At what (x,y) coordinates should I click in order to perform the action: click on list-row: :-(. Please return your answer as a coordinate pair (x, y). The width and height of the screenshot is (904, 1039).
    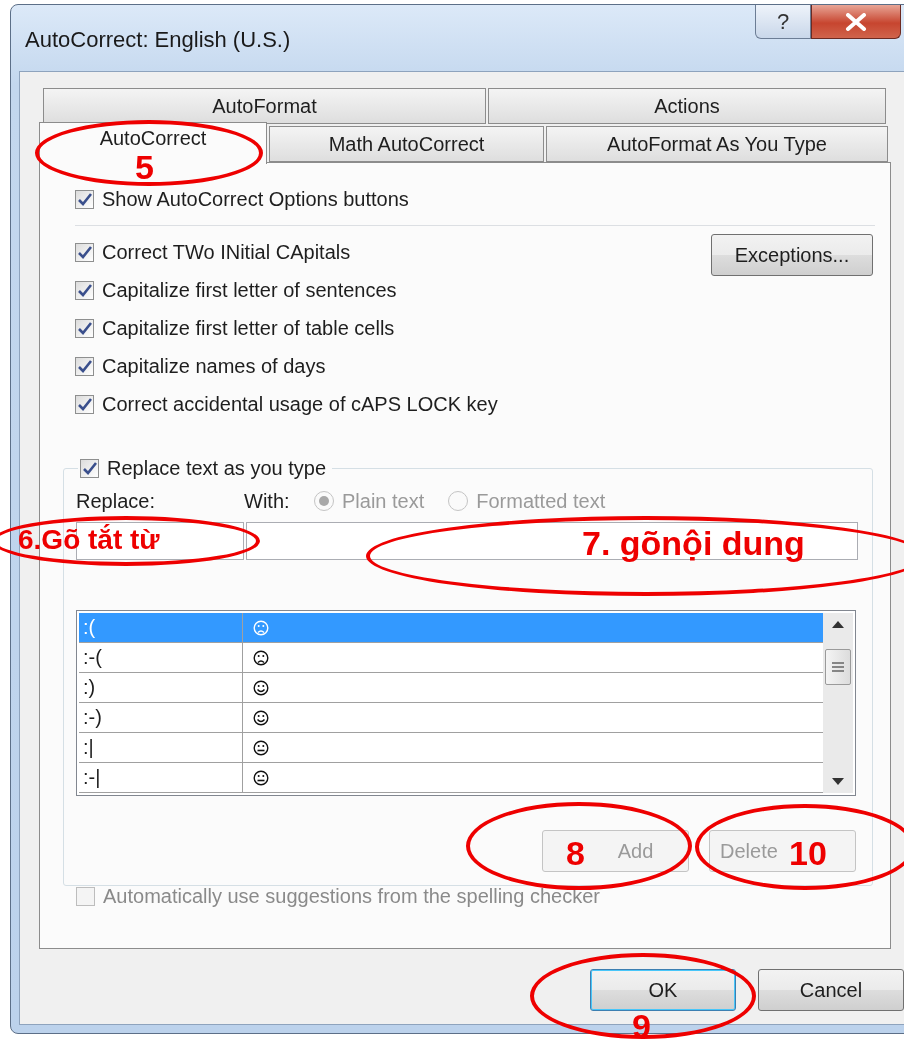
    Looking at the image, I should click on (451, 658).